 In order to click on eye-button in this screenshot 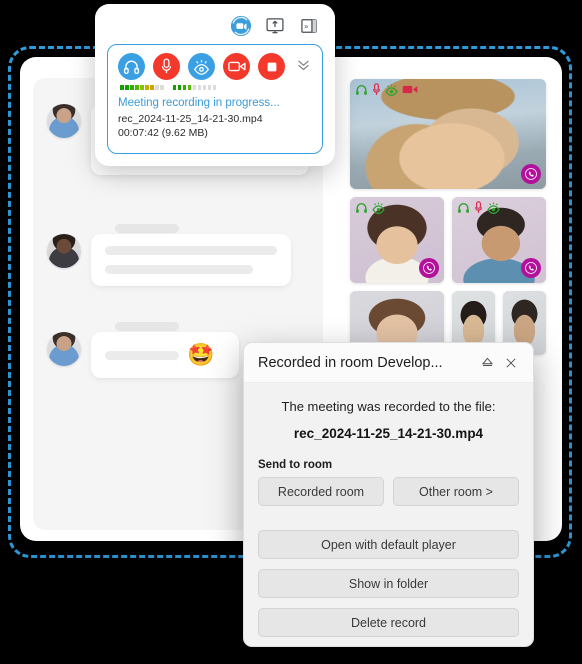, I will do `click(201, 66)`.